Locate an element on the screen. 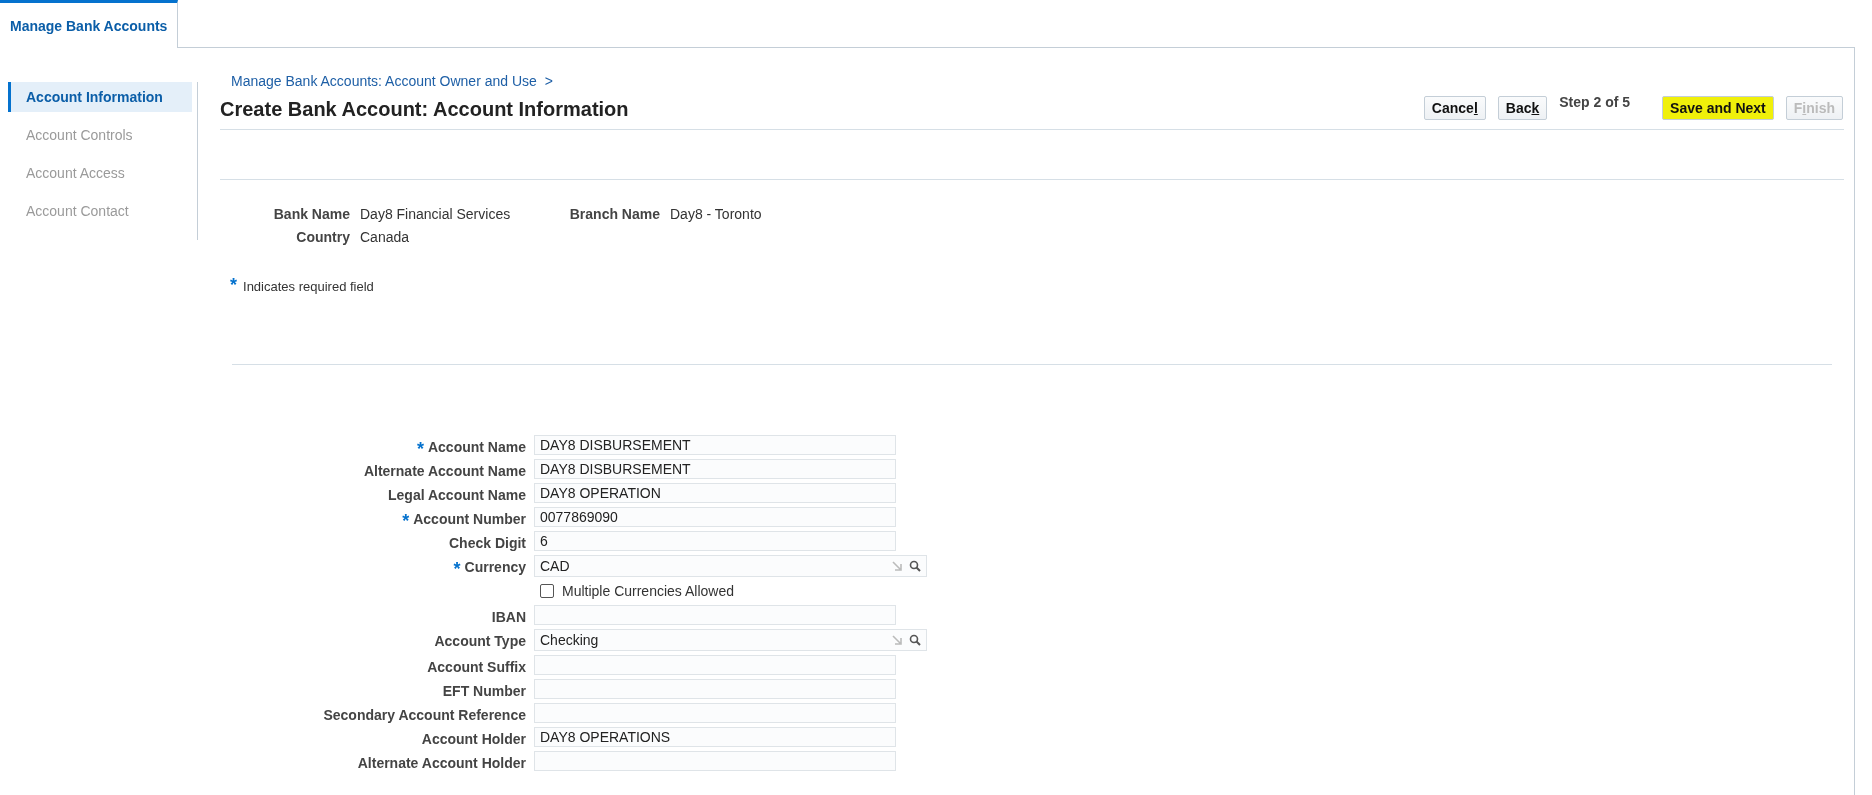 This screenshot has width=1872, height=795. field-label: IBAN is located at coordinates (508, 617).